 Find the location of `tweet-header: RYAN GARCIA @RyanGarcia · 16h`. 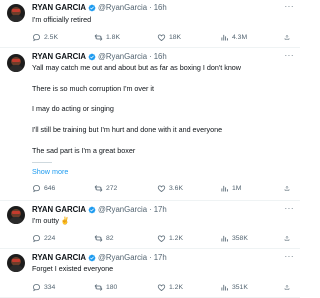

tweet-header: RYAN GARCIA @RyanGarcia · 16h is located at coordinates (99, 8).